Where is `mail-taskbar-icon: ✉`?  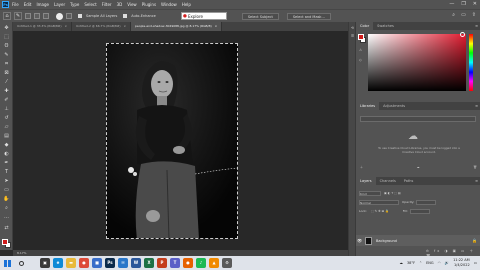 mail-taskbar-icon: ✉ is located at coordinates (123, 263).